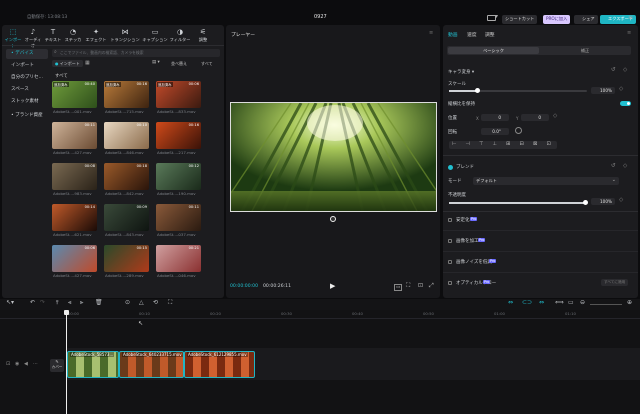 Image resolution: width=640 pixels, height=414 pixels. Describe the element at coordinates (74, 217) in the screenshot. I see `media-thumbnail: 00:14` at that location.